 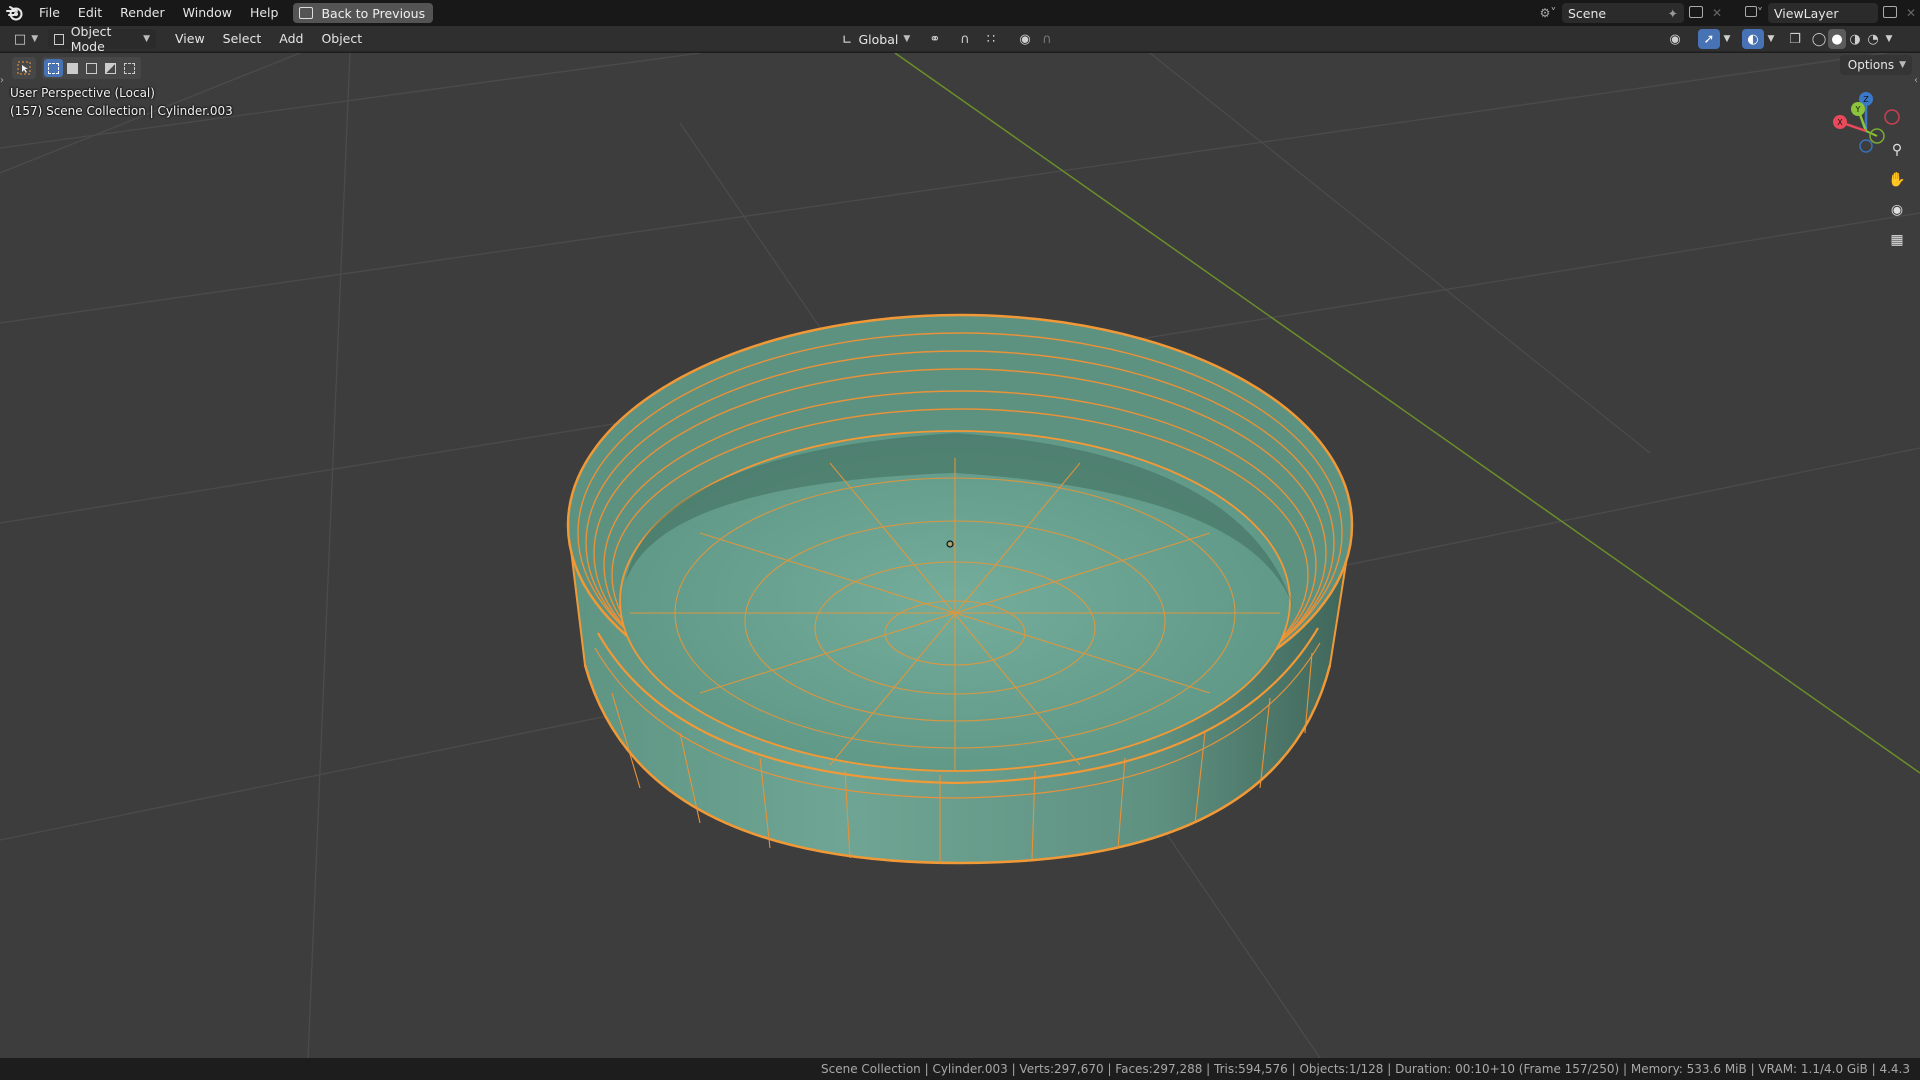 I want to click on proportional-falloff-icon: ∩, so click(x=1047, y=39).